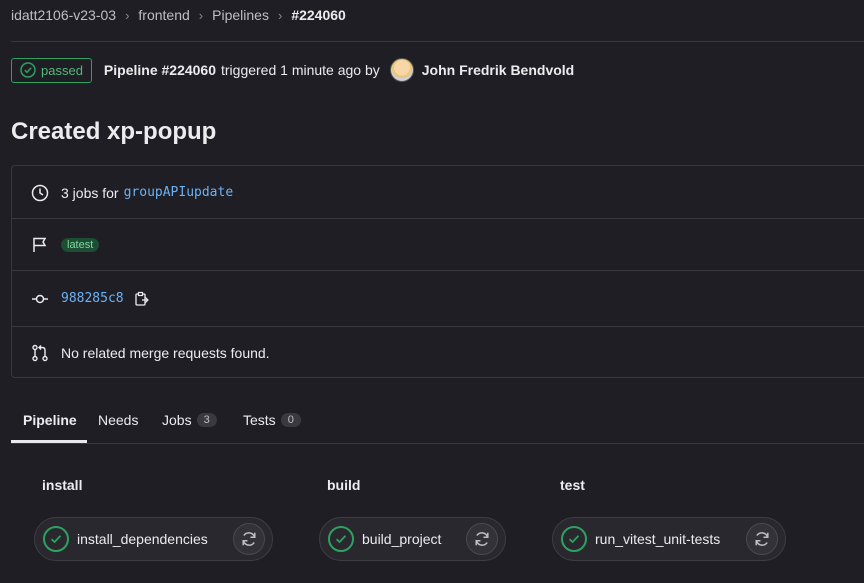 The image size is (864, 583). I want to click on jobs-count-badge: 3, so click(206, 420).